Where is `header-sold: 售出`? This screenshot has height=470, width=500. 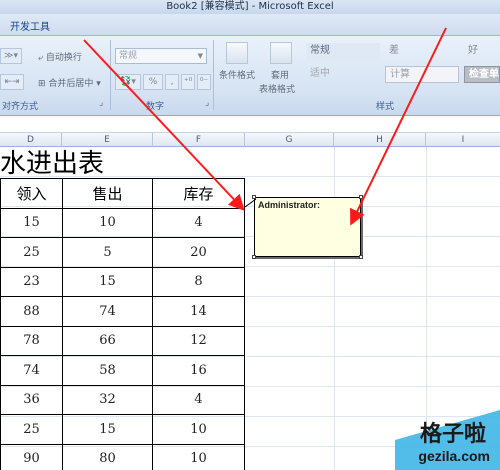
header-sold: 售出 is located at coordinates (107, 193).